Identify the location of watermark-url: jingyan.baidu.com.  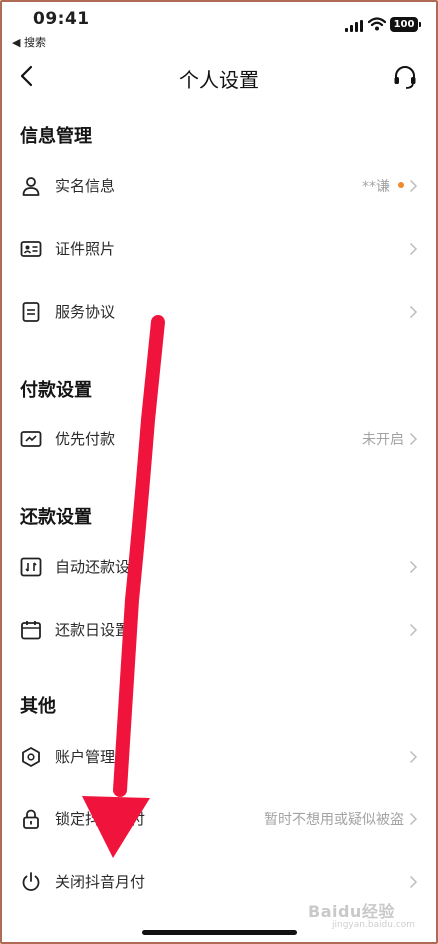
(374, 925).